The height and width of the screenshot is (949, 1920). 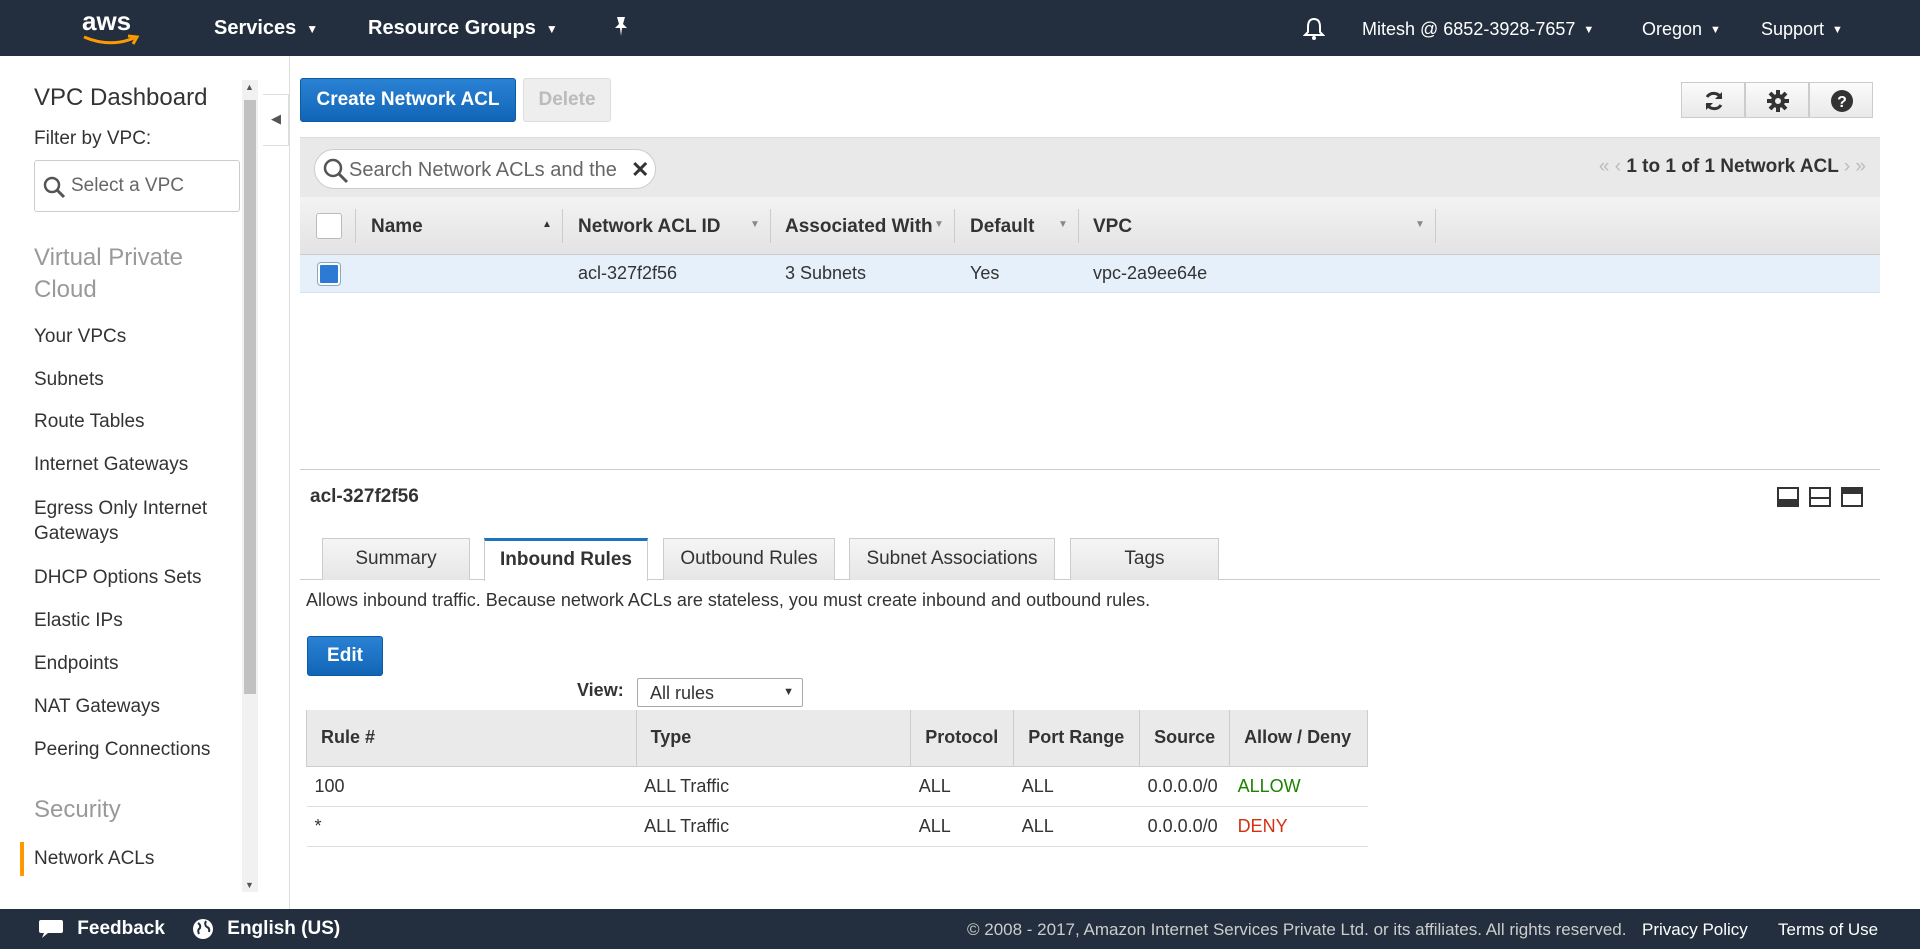 I want to click on row-checkbox, so click(x=329, y=274).